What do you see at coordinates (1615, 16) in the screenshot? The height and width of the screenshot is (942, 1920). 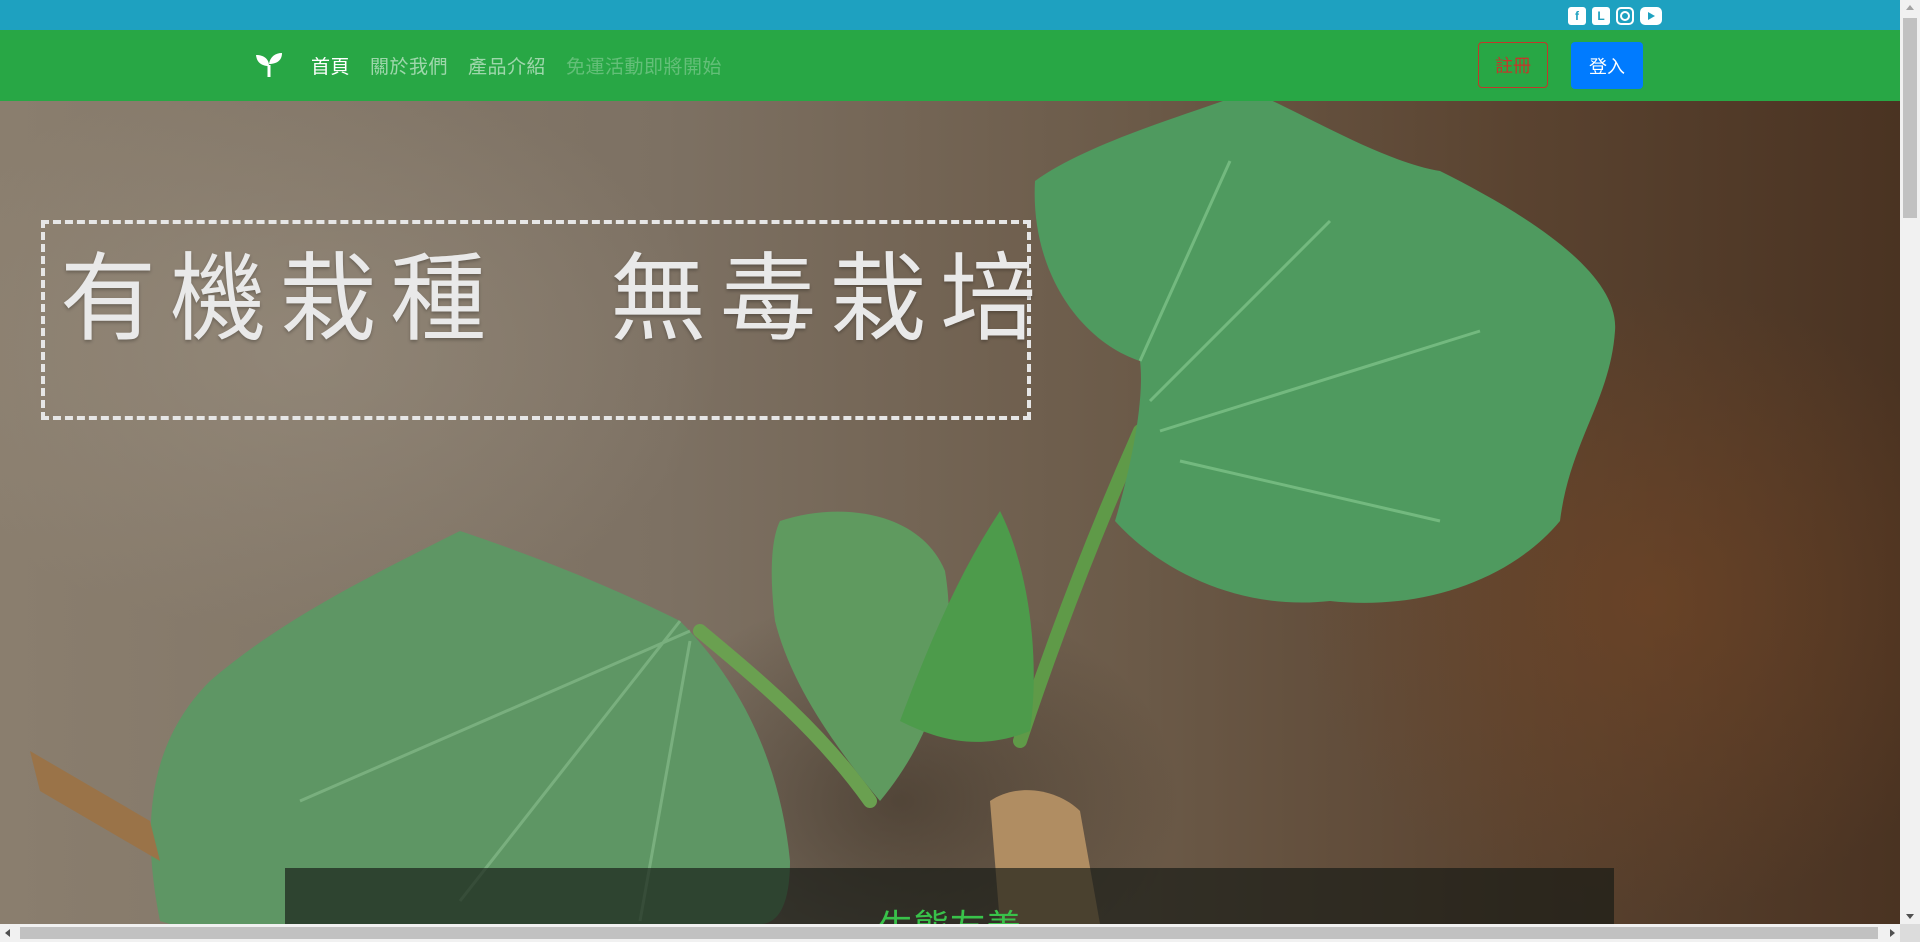 I see `social-links: f L` at bounding box center [1615, 16].